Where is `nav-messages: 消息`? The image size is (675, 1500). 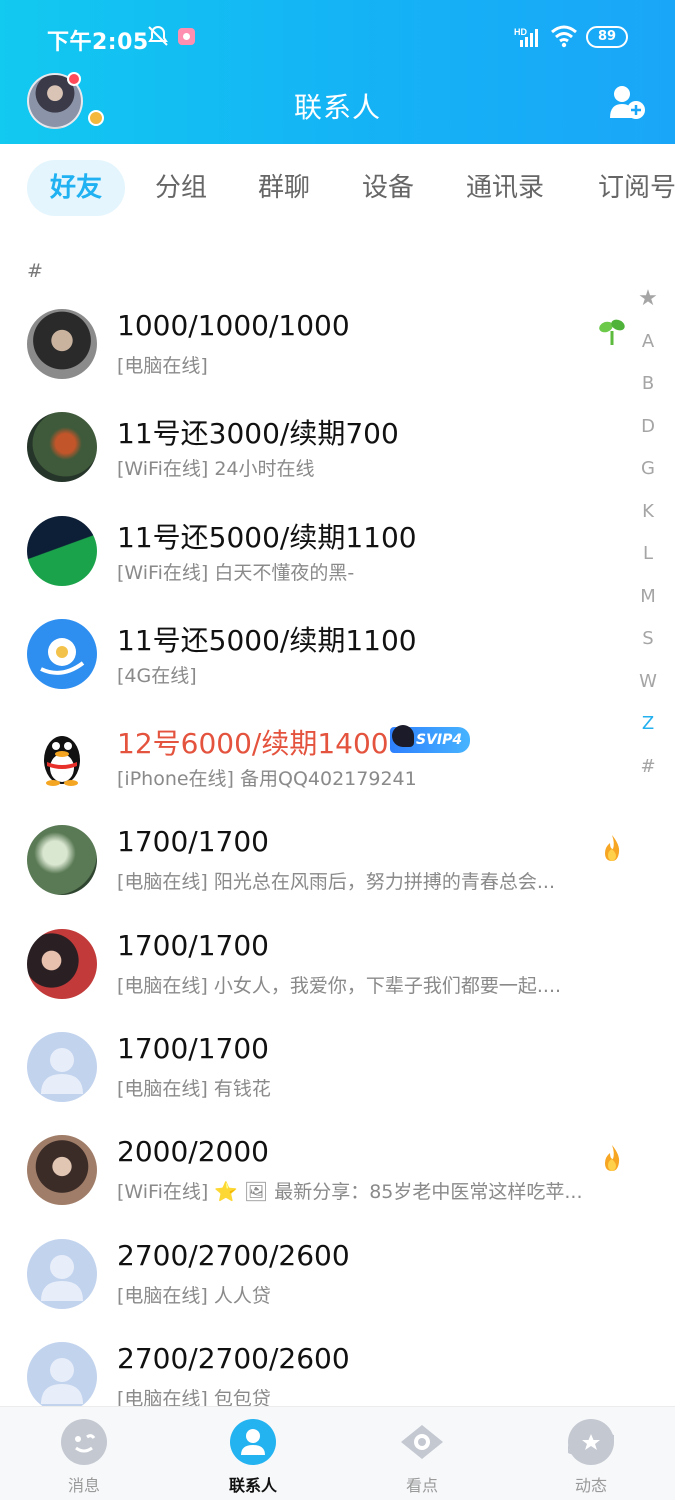 nav-messages: 消息 is located at coordinates (84, 1457).